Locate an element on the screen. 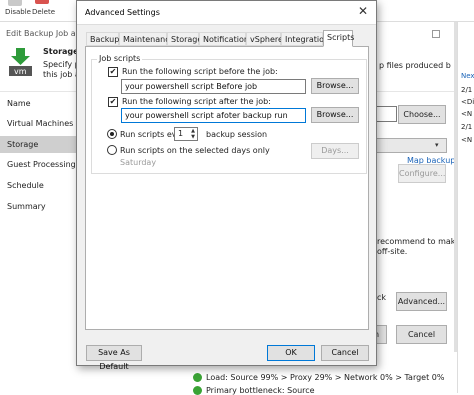 This screenshot has height=395, width=474. job-scripts-group-label: Job scripts is located at coordinates (120, 58).